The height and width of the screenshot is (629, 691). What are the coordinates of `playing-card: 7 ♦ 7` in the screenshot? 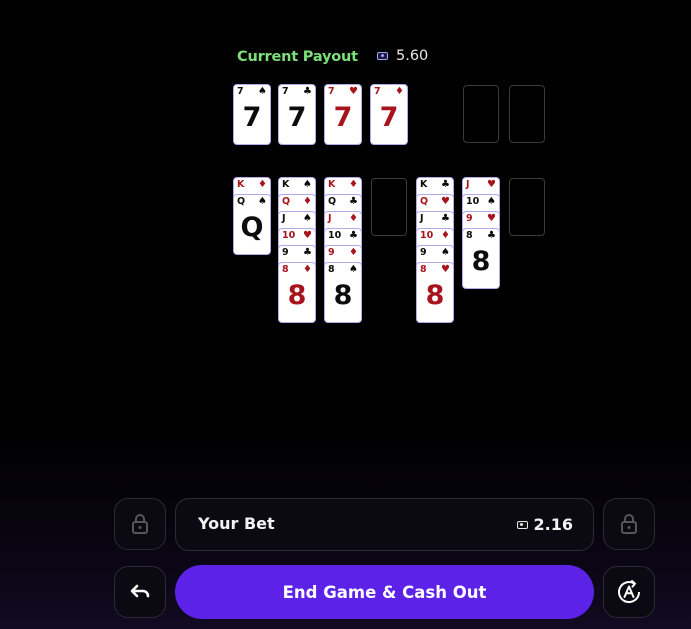 It's located at (389, 114).